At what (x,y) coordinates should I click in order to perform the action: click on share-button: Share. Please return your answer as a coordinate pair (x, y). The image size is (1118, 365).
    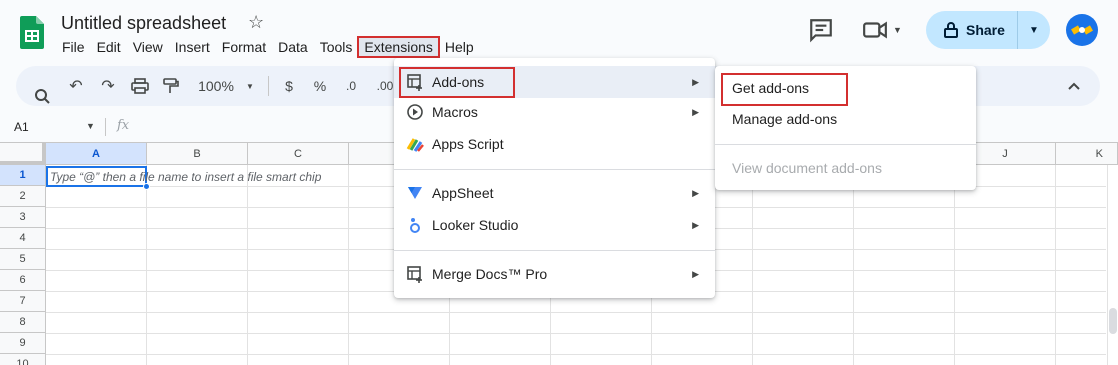
    Looking at the image, I should click on (971, 30).